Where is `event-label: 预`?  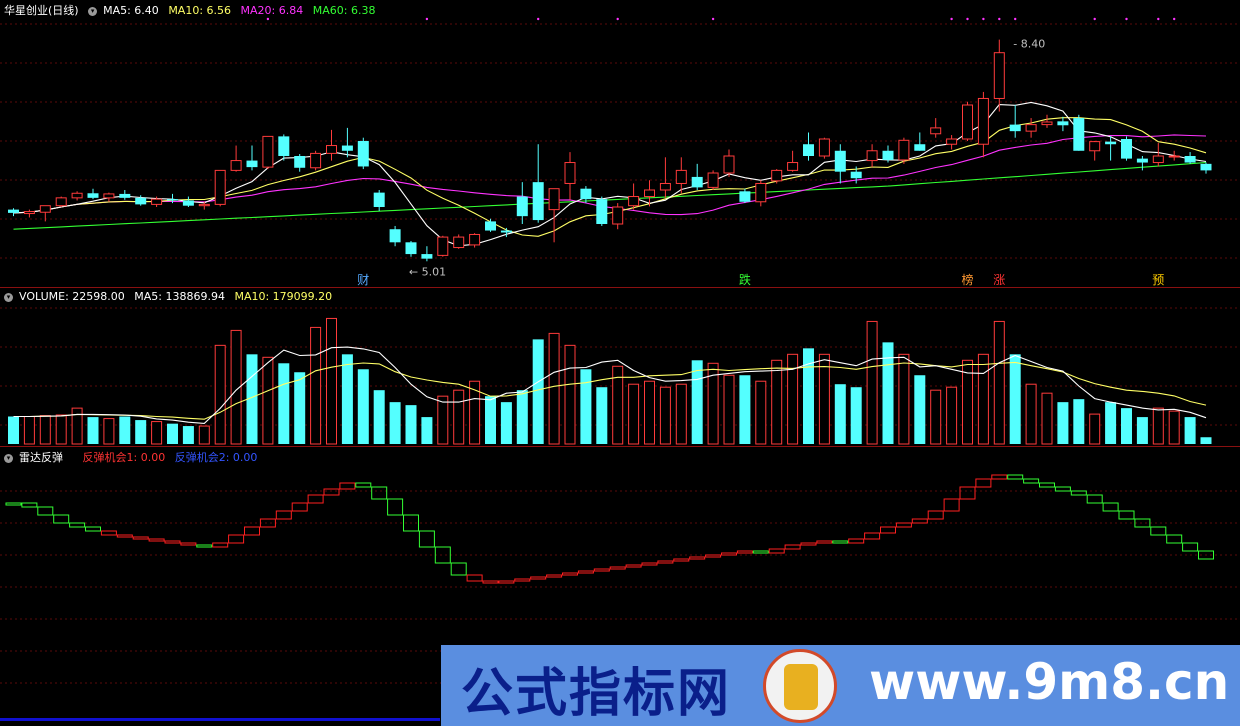 event-label: 预 is located at coordinates (1158, 280).